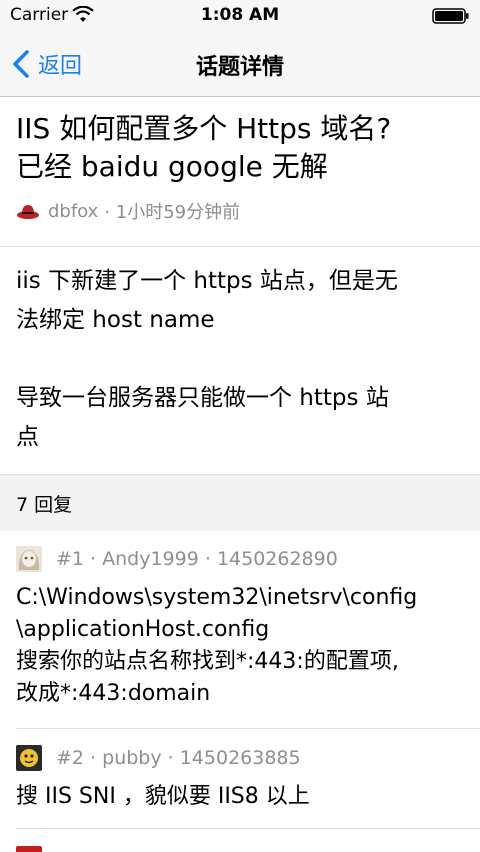  What do you see at coordinates (115, 320) in the screenshot?
I see `content-line: 法绑定 host name` at bounding box center [115, 320].